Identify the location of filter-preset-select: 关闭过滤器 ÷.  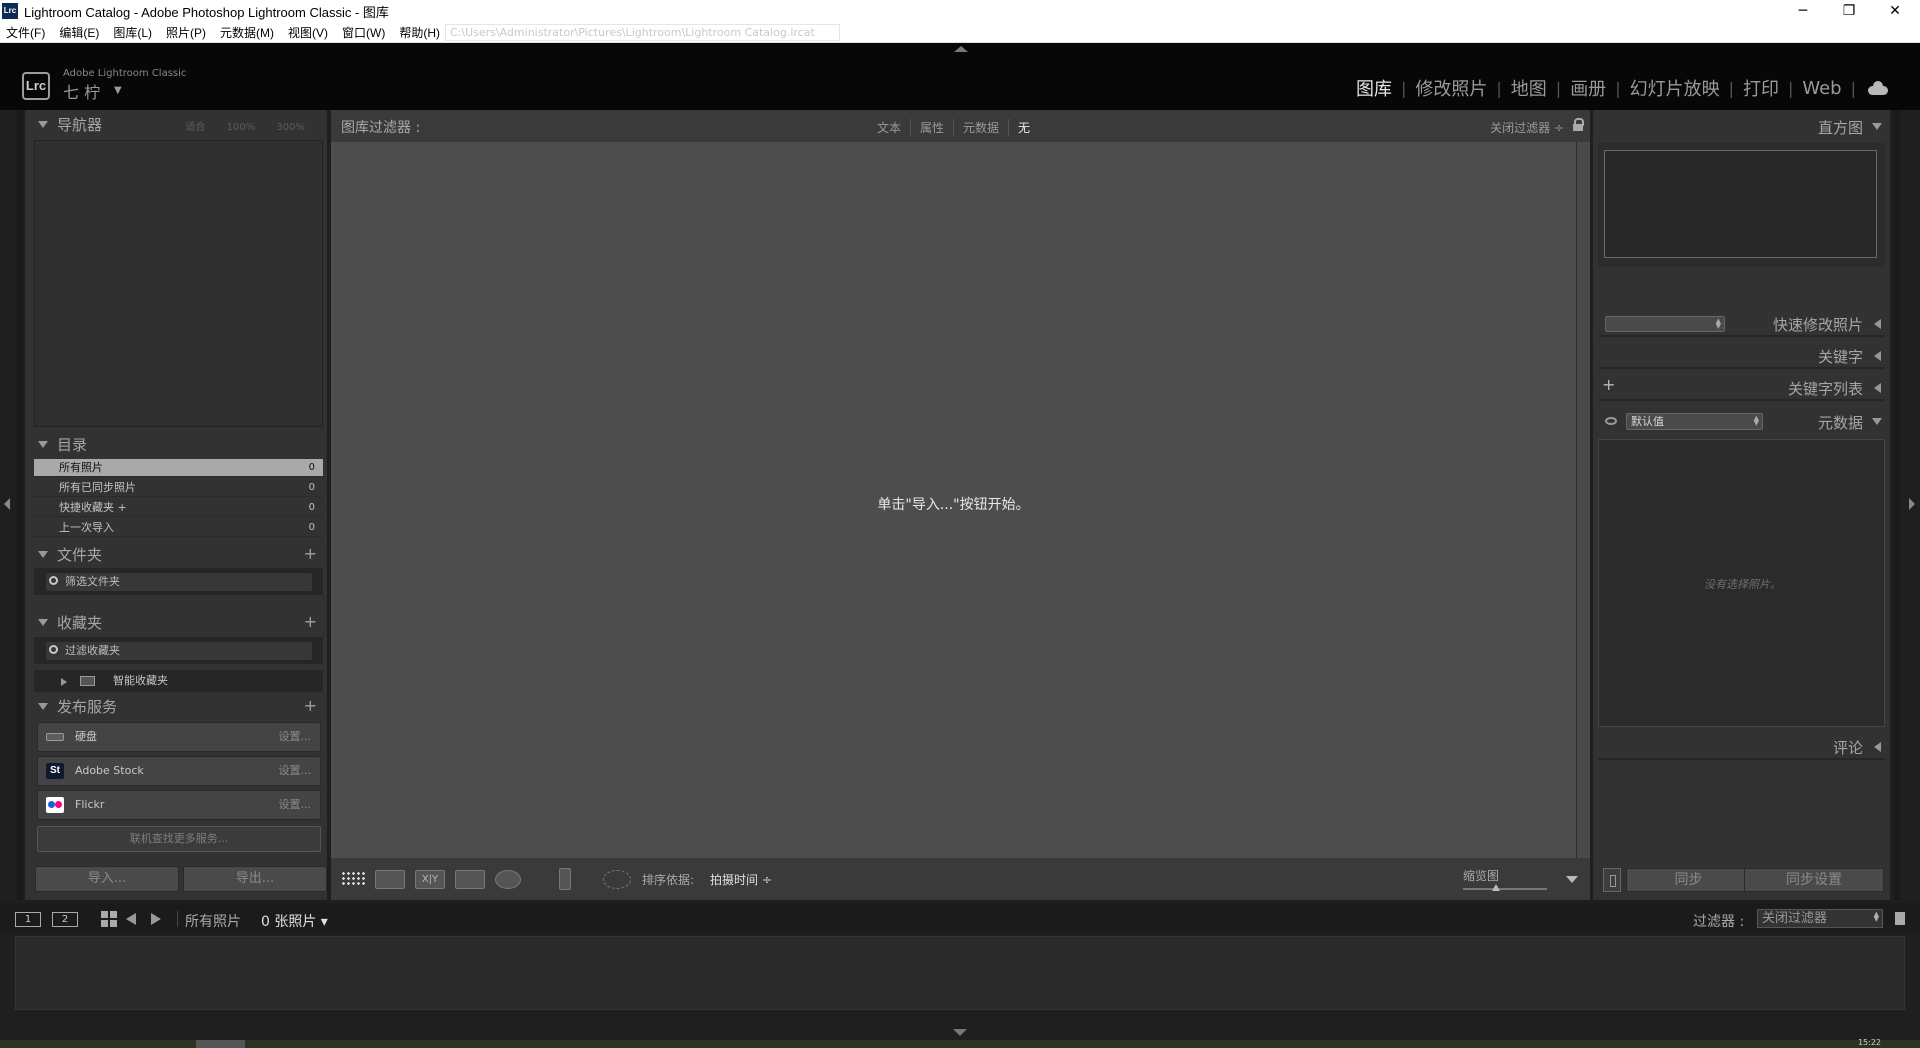
(1527, 127).